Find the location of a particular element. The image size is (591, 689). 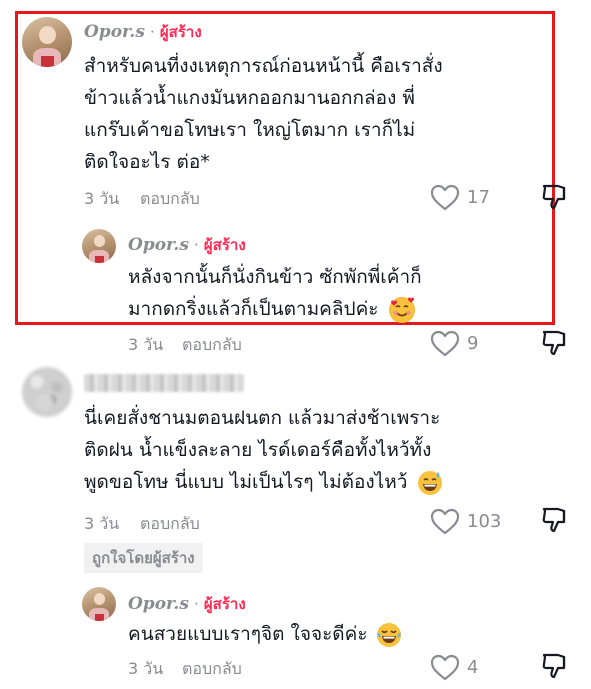

comment-line: นี่เคยสั่งชานมตอนฝนตก แล้วมาส่งช้าเพราะ is located at coordinates (262, 418).